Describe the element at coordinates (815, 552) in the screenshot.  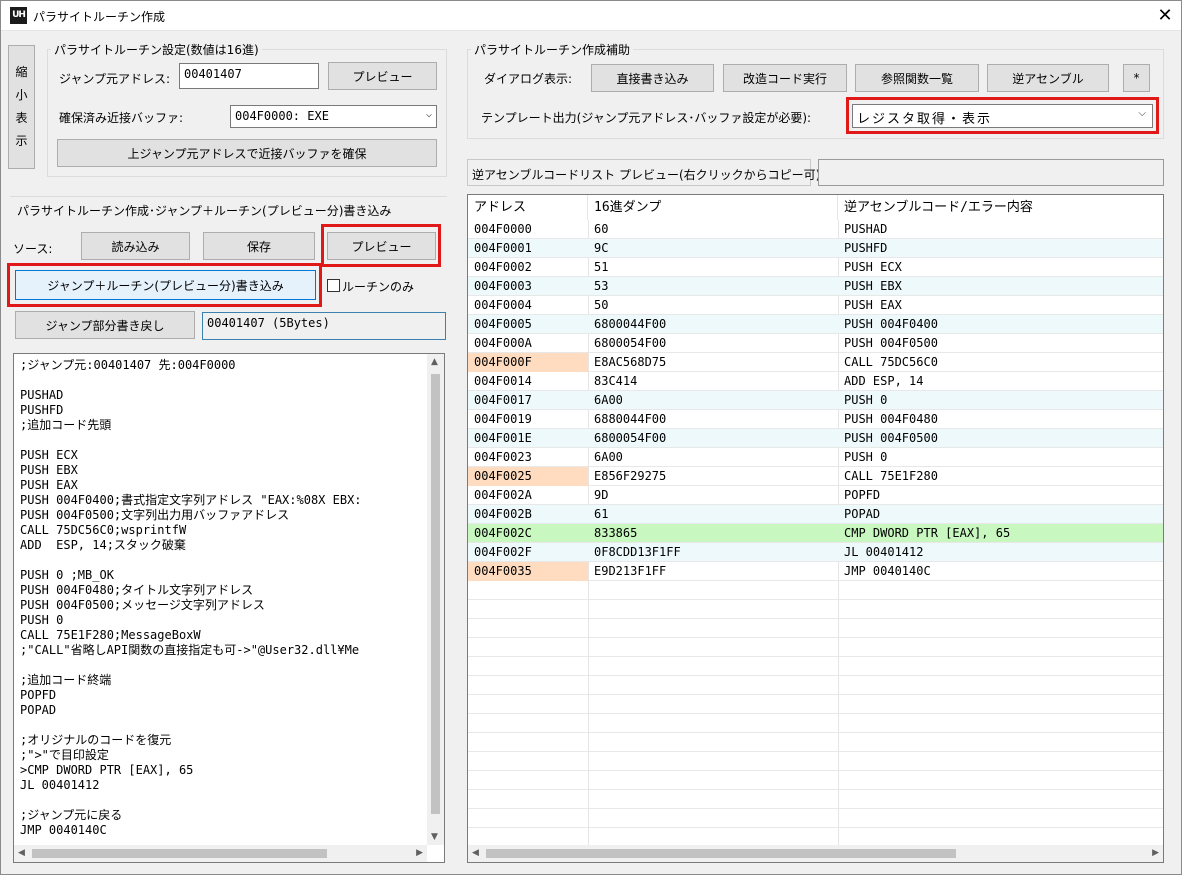
I see `table-row: 004F002F 0F8CDD13F1FF JL 00401412` at that location.